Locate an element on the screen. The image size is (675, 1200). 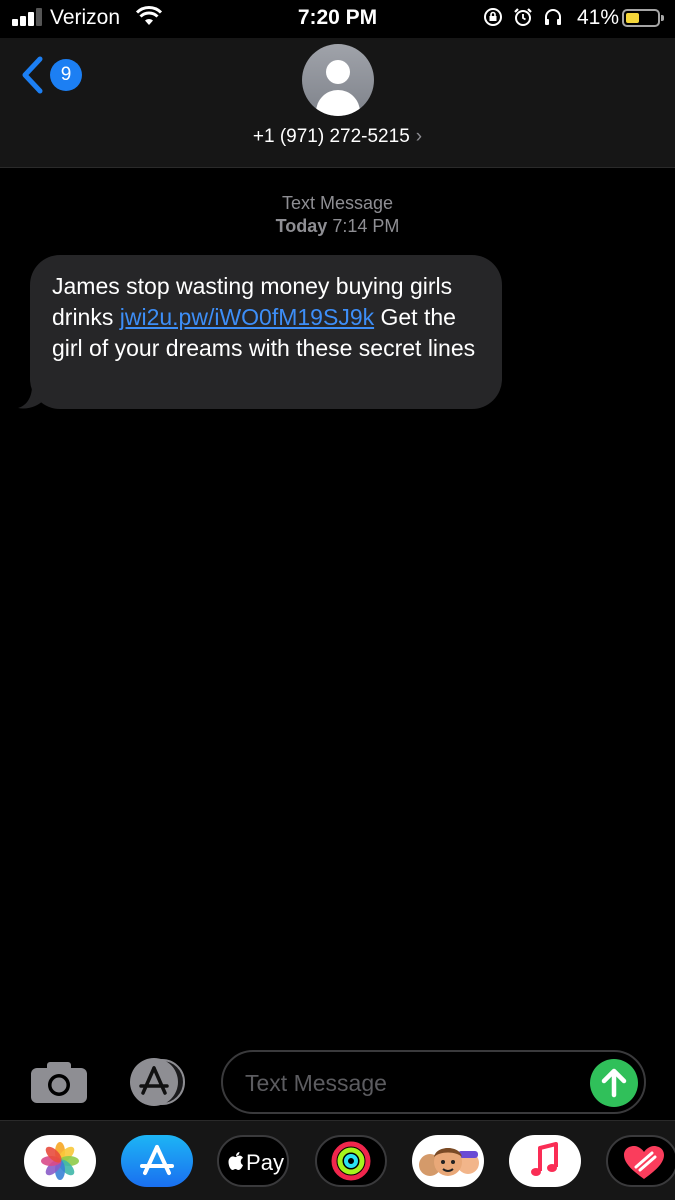
unread-badge: 9 is located at coordinates (66, 75).